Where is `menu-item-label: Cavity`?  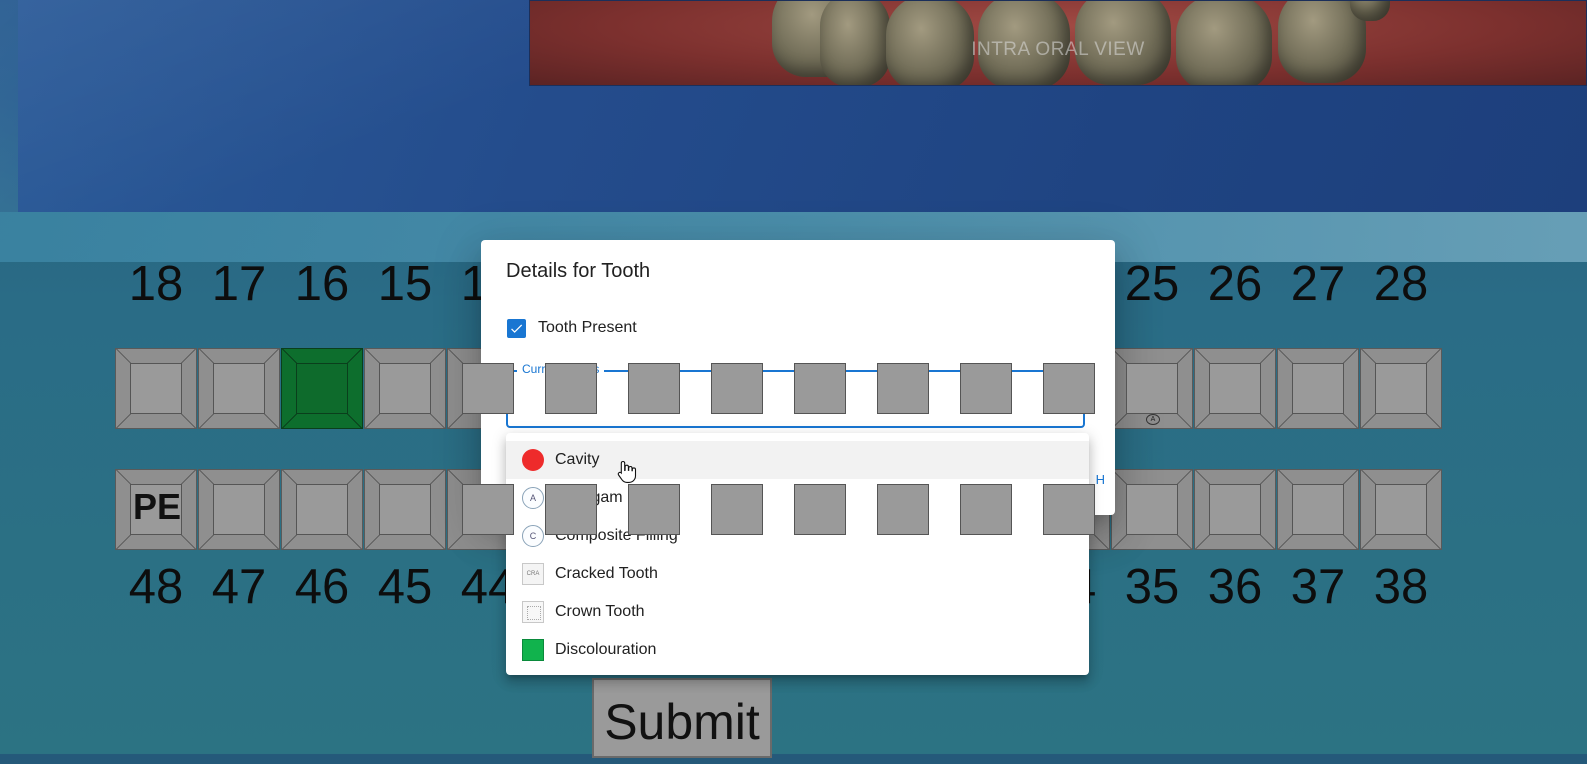 menu-item-label: Cavity is located at coordinates (577, 459).